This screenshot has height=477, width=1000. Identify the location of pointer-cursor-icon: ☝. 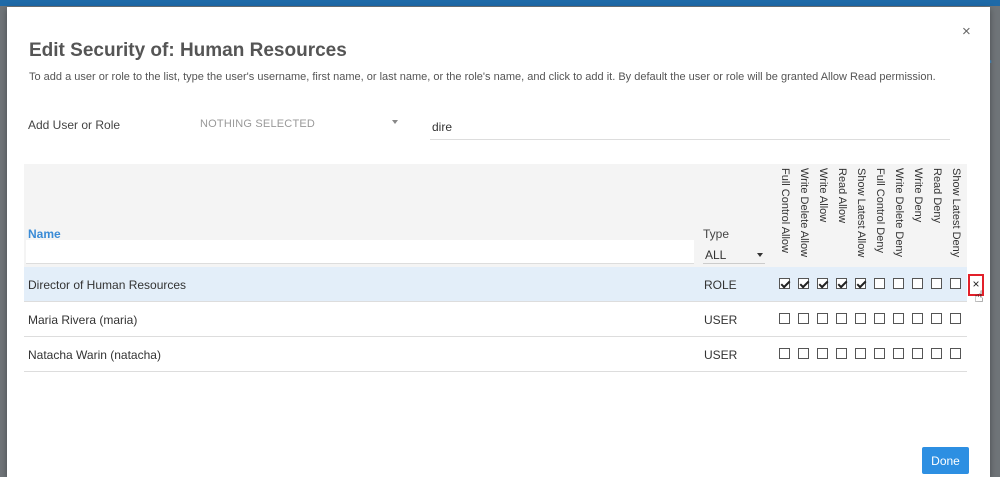
(979, 297).